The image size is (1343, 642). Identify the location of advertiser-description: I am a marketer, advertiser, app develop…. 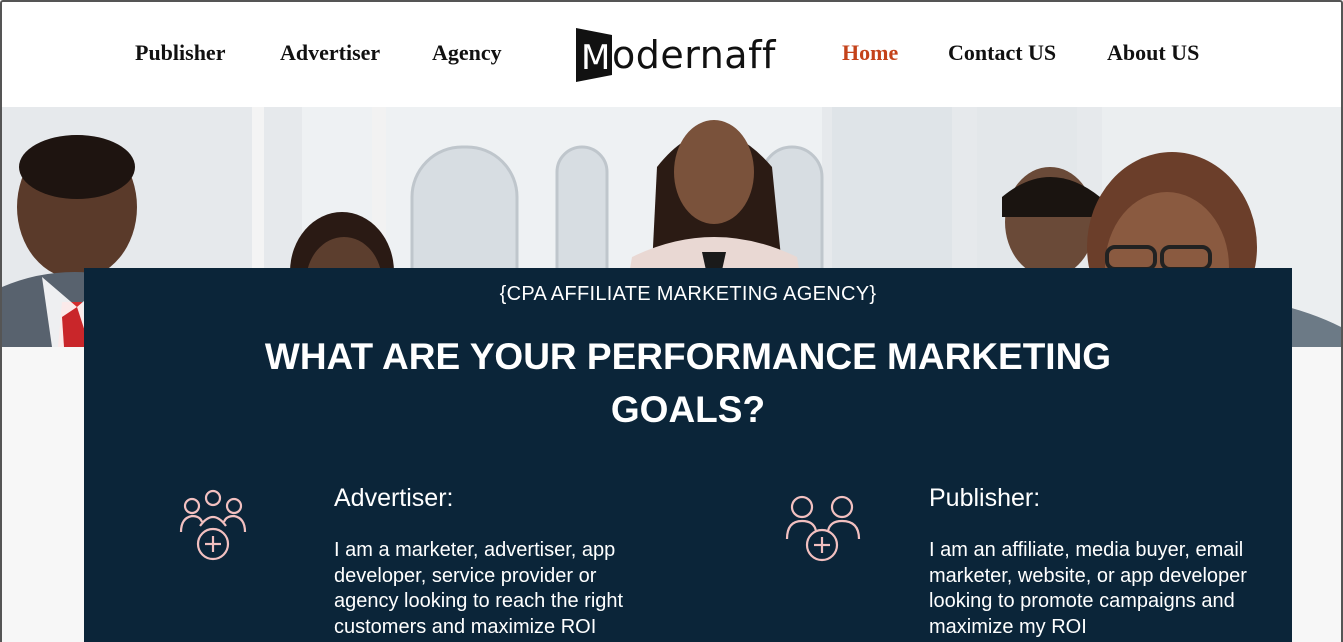
(479, 588).